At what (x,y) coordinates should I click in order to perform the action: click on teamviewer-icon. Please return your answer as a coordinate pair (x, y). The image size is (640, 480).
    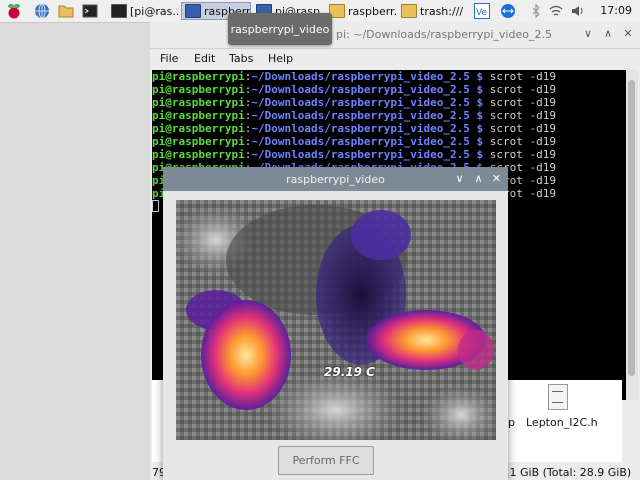
    Looking at the image, I should click on (508, 11).